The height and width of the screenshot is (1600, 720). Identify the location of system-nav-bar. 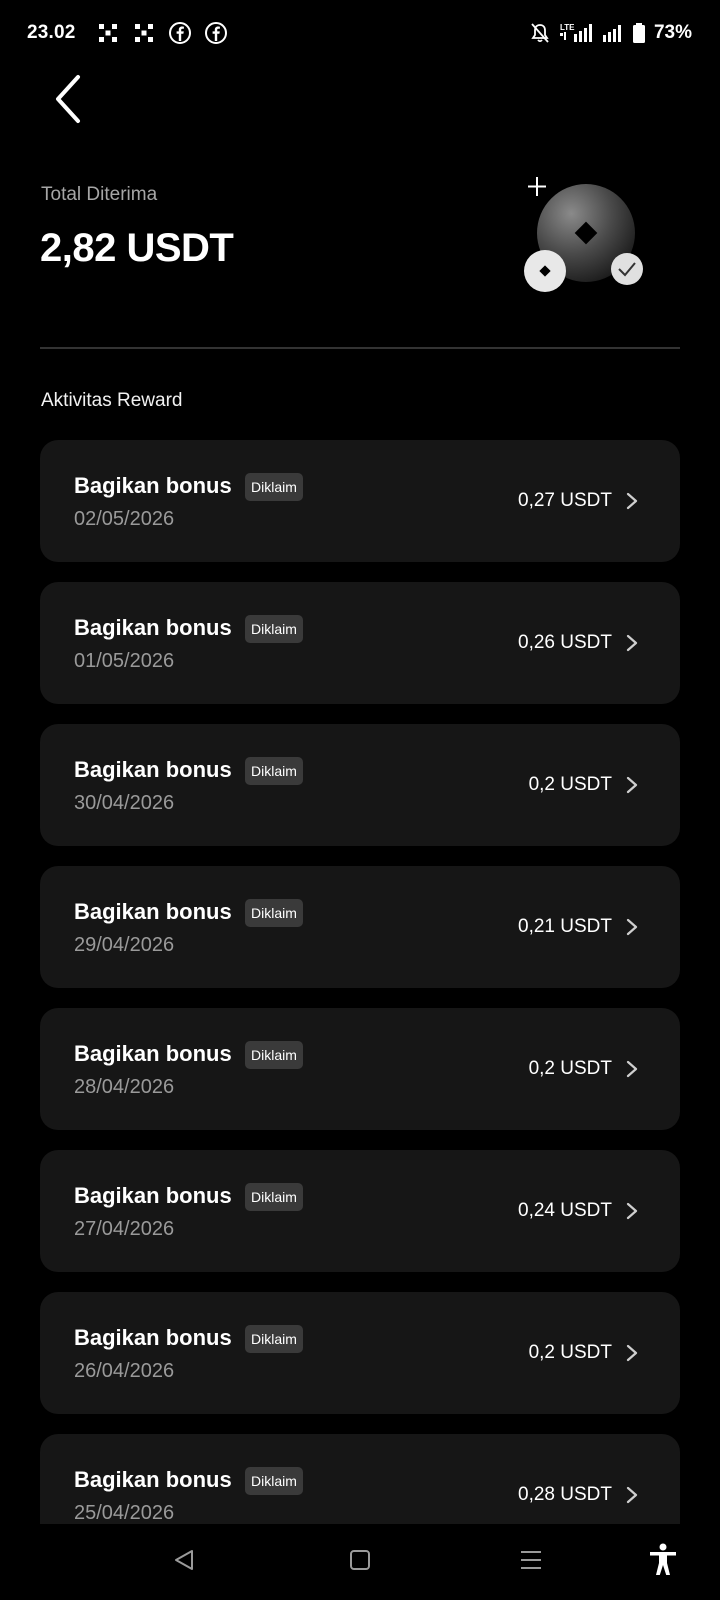
(360, 1562).